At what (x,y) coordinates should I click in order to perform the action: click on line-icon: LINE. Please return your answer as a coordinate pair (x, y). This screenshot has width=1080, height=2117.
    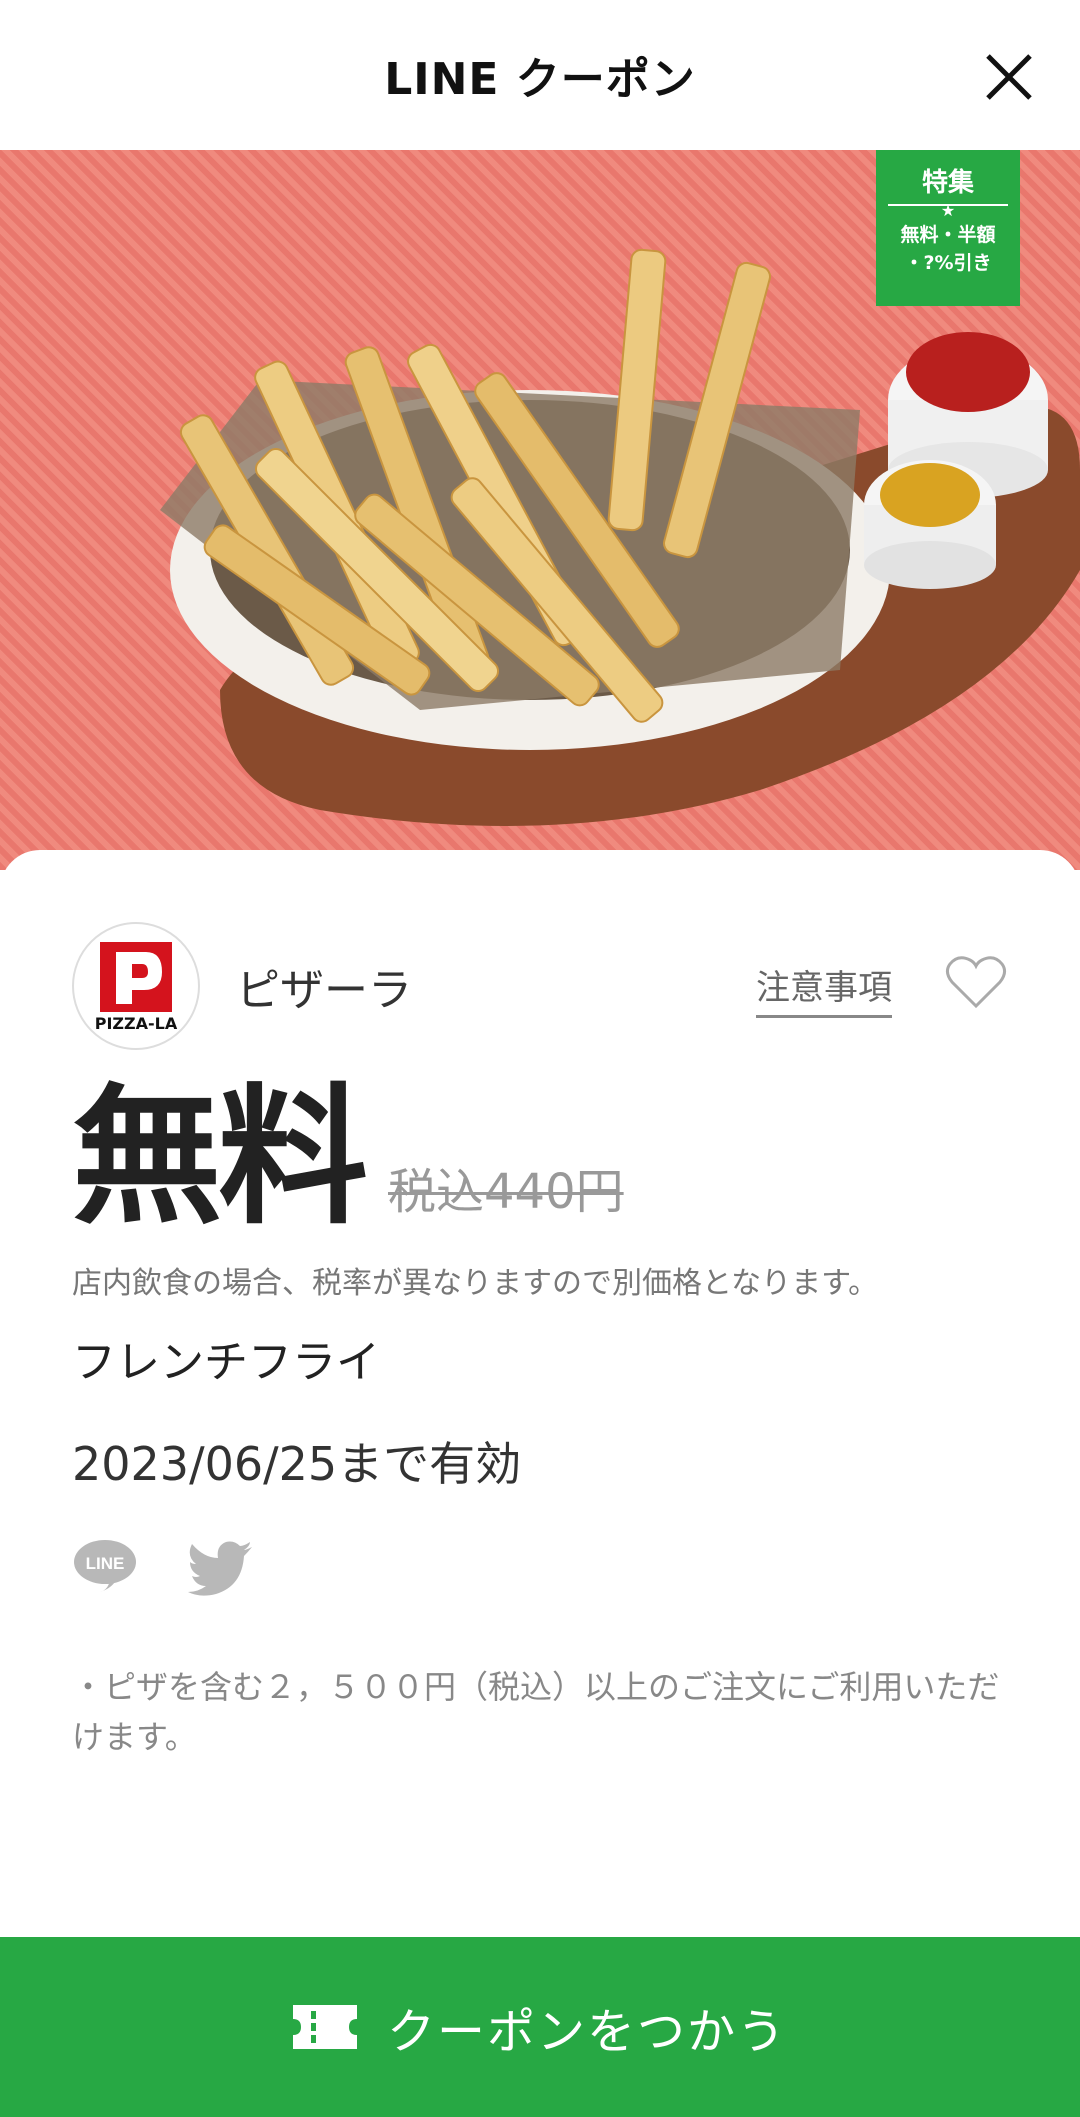
    Looking at the image, I should click on (105, 1566).